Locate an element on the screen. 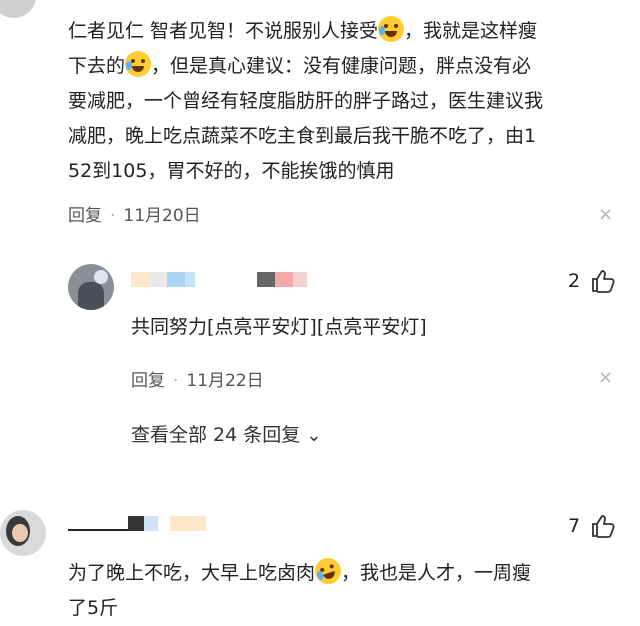  rofl-emoji is located at coordinates (328, 571).